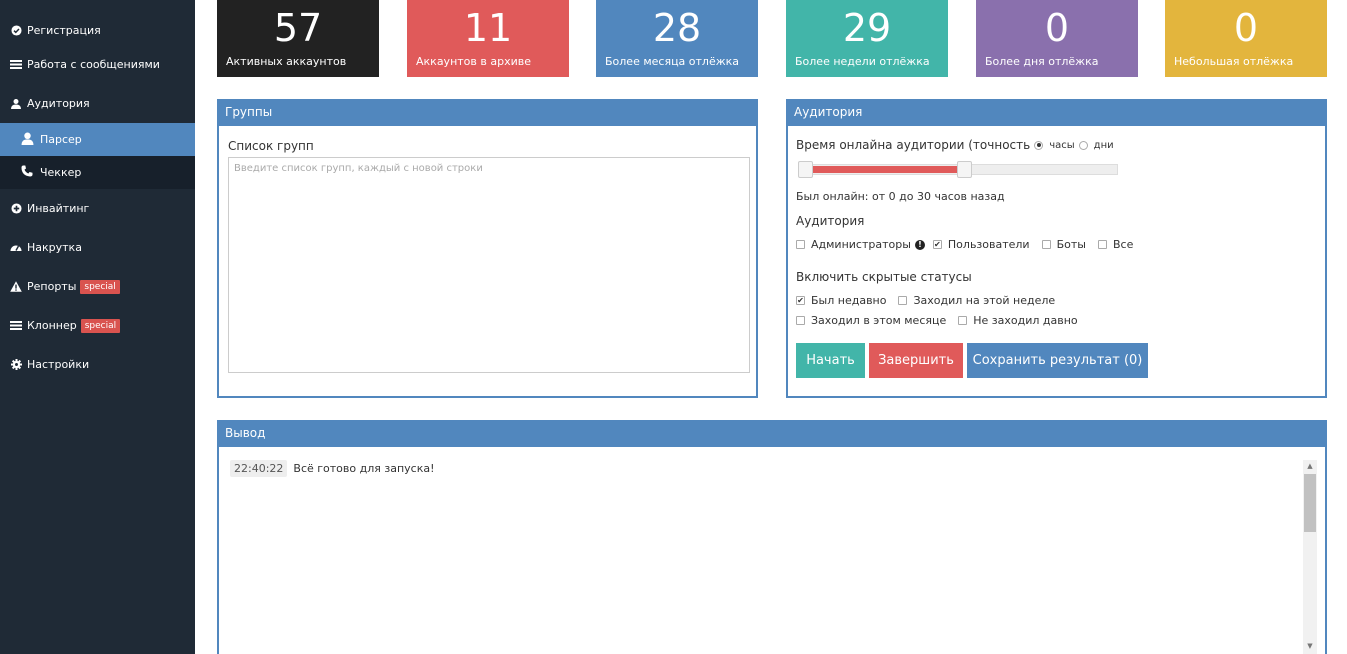  What do you see at coordinates (1062, 145) in the screenshot?
I see `hours-label: часы` at bounding box center [1062, 145].